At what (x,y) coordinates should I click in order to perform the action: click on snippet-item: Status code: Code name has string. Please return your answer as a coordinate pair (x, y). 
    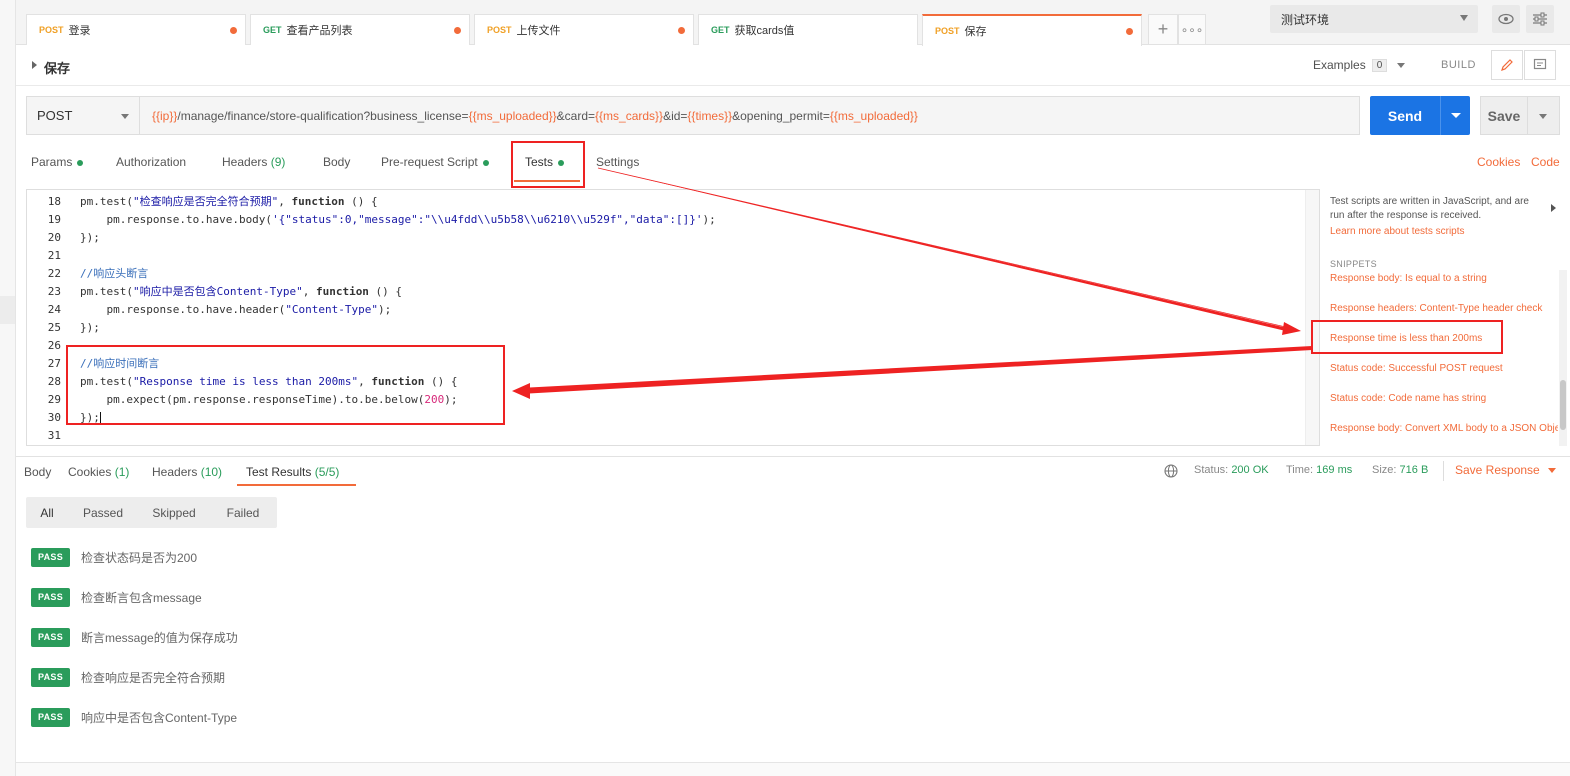
    Looking at the image, I should click on (1408, 398).